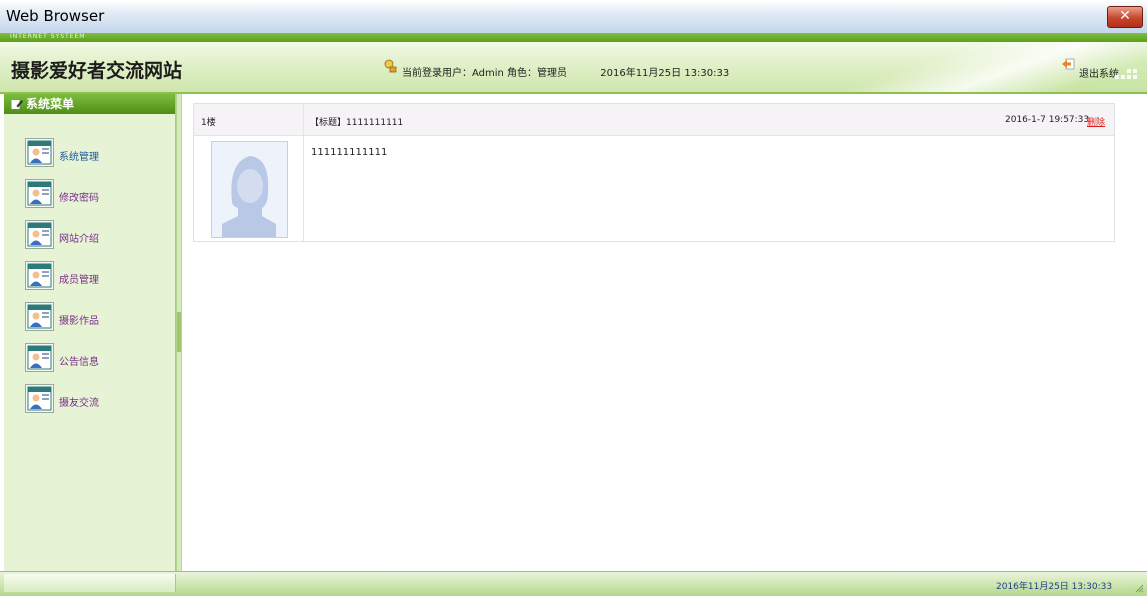  What do you see at coordinates (90, 583) in the screenshot?
I see `status-bar-left-pane` at bounding box center [90, 583].